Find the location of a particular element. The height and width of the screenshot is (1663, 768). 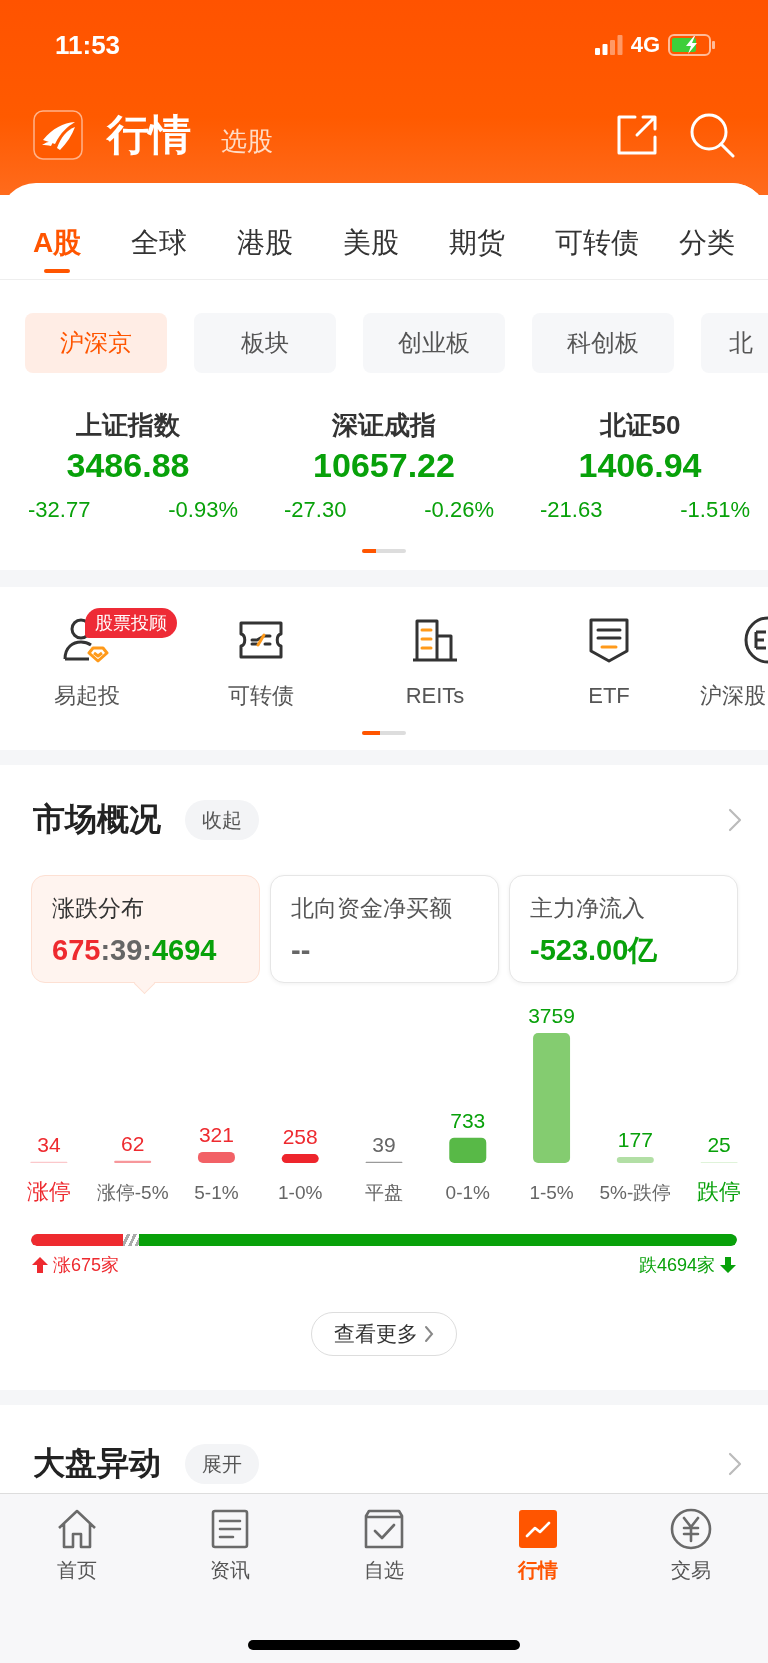

badge: 股票投顾 is located at coordinates (131, 623).